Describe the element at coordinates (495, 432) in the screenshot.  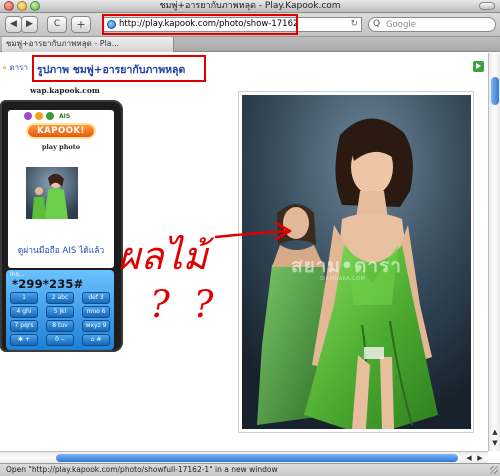
I see `scroll-up-icon: ▲` at that location.